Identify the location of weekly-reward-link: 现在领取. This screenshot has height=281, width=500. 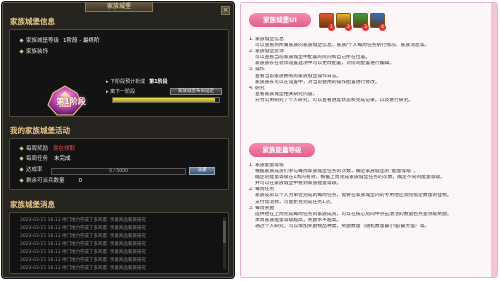
(64, 149).